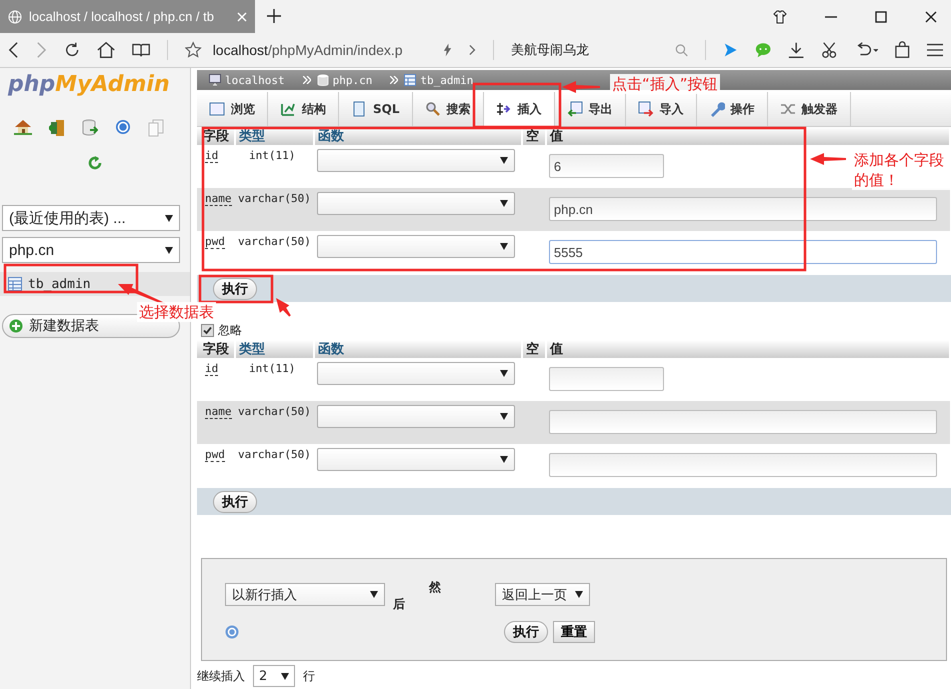 Image resolution: width=951 pixels, height=689 pixels. I want to click on annotation-text: 选择数据表, so click(176, 312).